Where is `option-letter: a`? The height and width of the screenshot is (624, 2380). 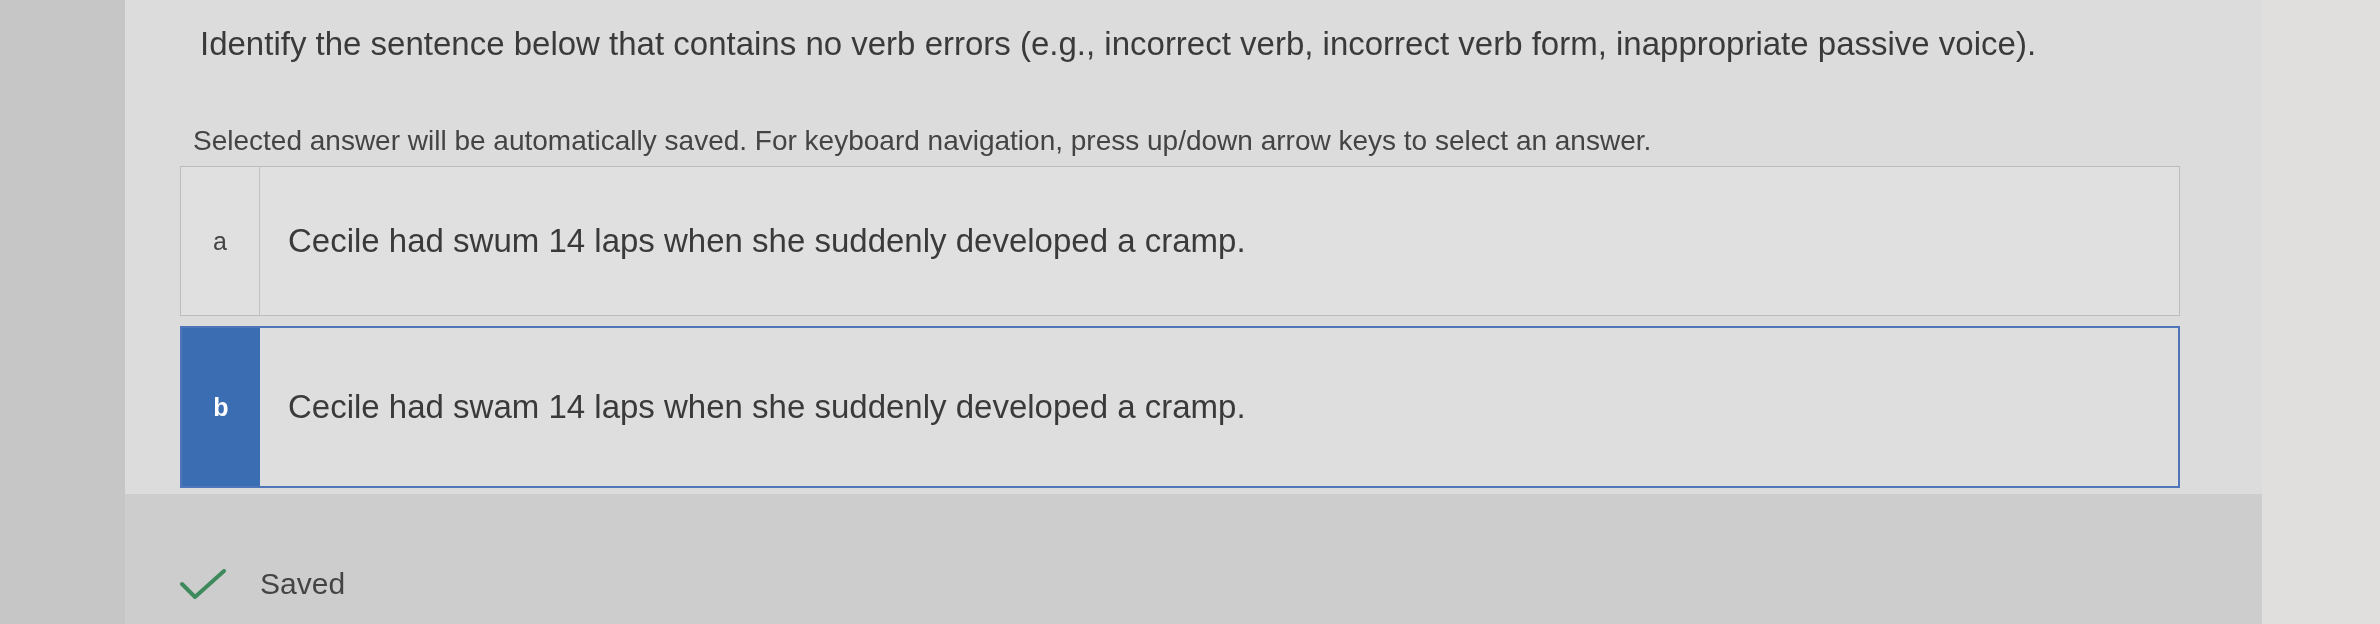 option-letter: a is located at coordinates (220, 241).